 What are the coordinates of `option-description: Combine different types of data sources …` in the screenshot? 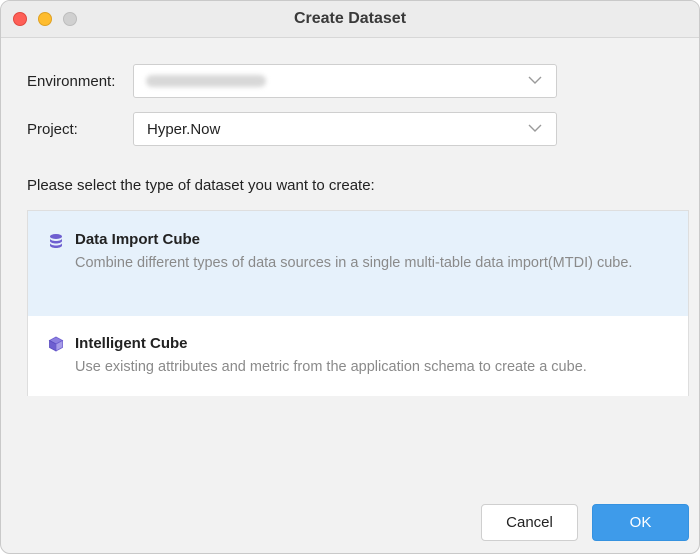 It's located at (354, 263).